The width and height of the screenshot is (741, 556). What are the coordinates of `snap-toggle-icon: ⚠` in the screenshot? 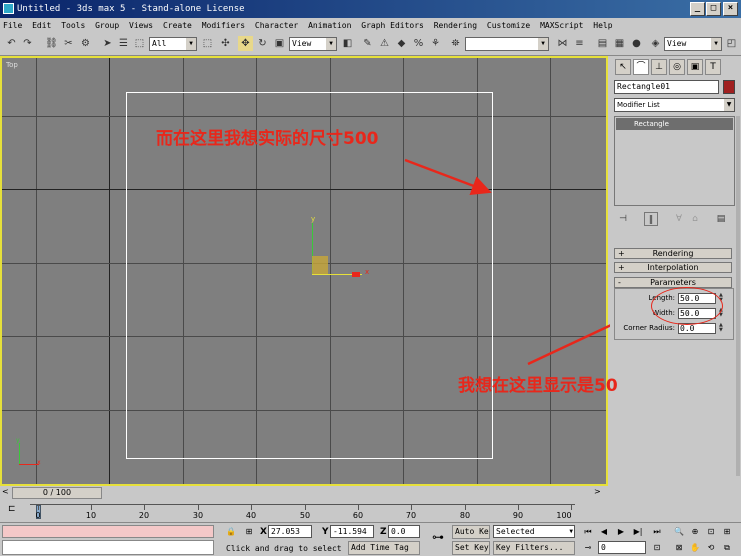 It's located at (384, 43).